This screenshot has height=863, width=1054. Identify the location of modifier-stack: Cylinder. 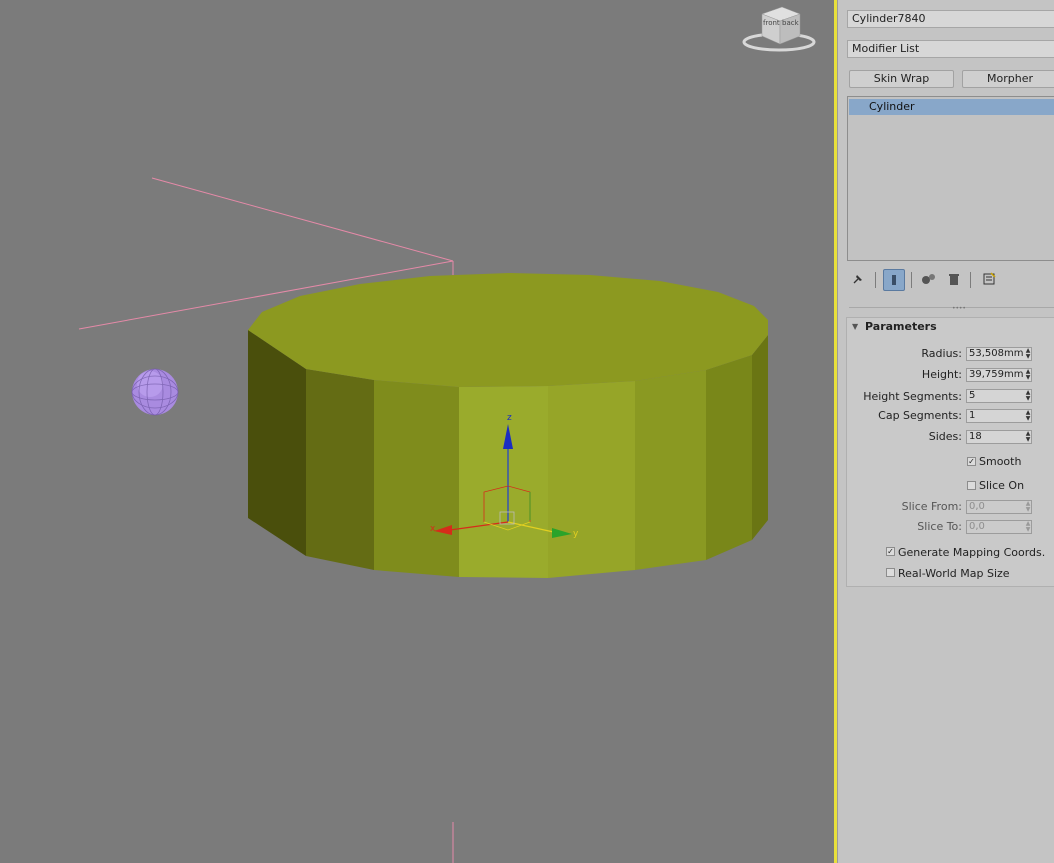
(950, 178).